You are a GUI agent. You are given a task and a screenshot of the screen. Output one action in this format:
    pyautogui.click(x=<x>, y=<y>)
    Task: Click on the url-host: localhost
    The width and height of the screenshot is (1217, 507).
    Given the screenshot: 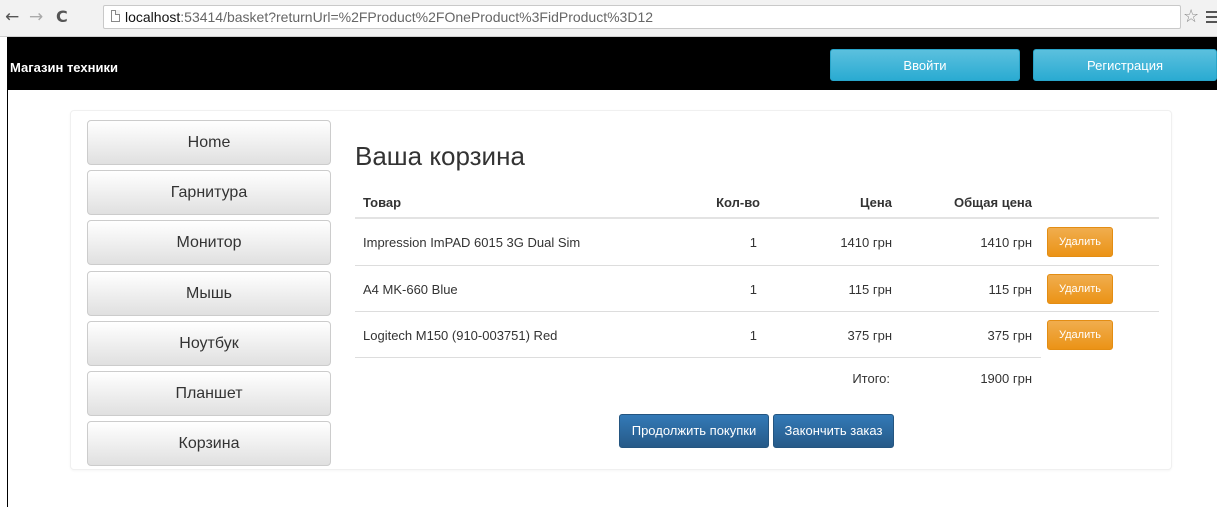 What is the action you would take?
    pyautogui.click(x=153, y=17)
    